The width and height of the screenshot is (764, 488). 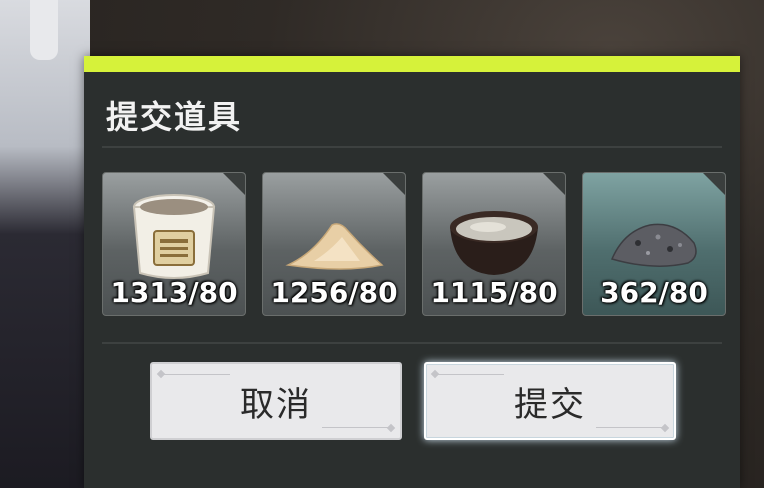 What do you see at coordinates (174, 292) in the screenshot?
I see `item-count: 1313/80` at bounding box center [174, 292].